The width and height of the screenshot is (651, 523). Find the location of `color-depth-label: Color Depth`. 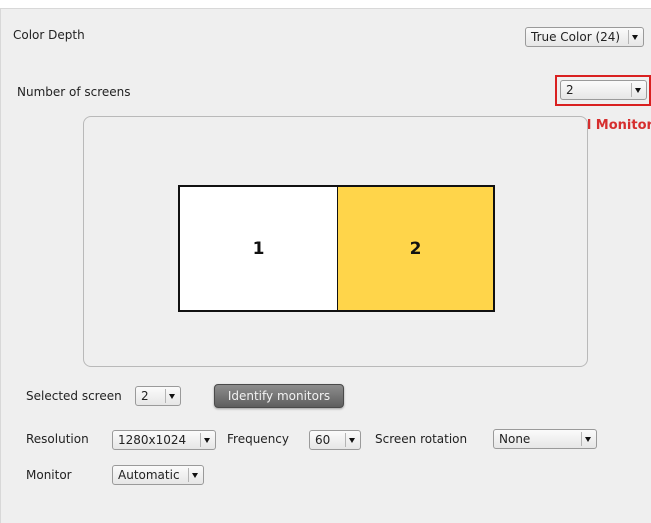

color-depth-label: Color Depth is located at coordinates (49, 35).